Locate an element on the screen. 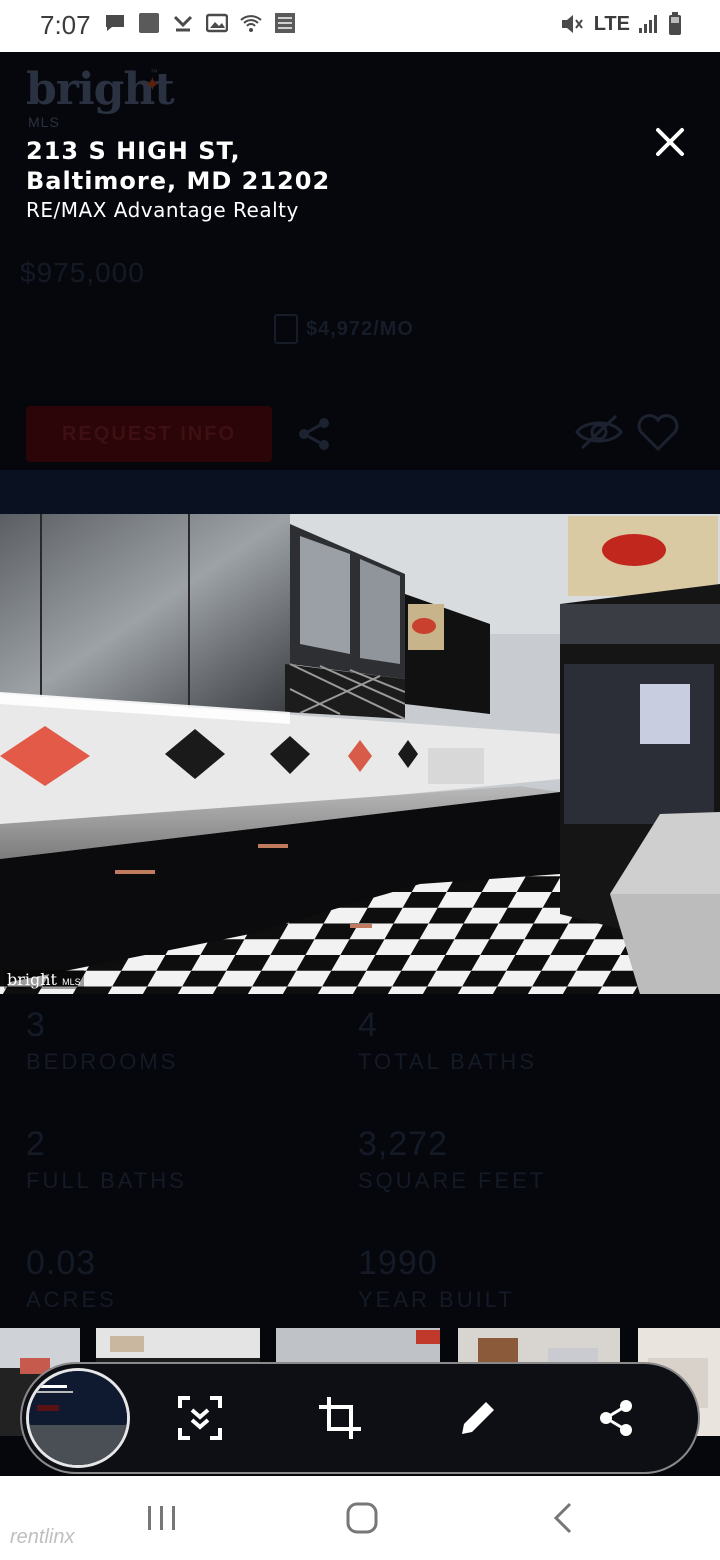 The width and height of the screenshot is (720, 1560). image-icon is located at coordinates (217, 23).